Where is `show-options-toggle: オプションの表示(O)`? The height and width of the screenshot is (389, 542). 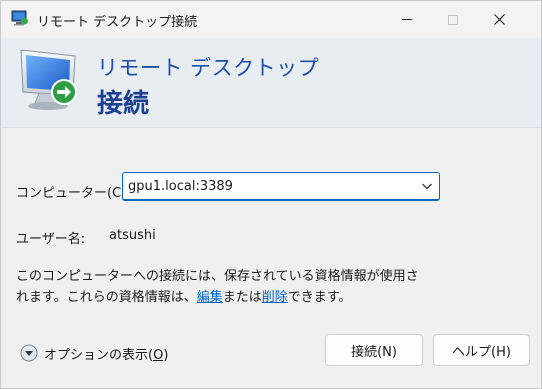 show-options-toggle: オプションの表示(O) is located at coordinates (94, 353).